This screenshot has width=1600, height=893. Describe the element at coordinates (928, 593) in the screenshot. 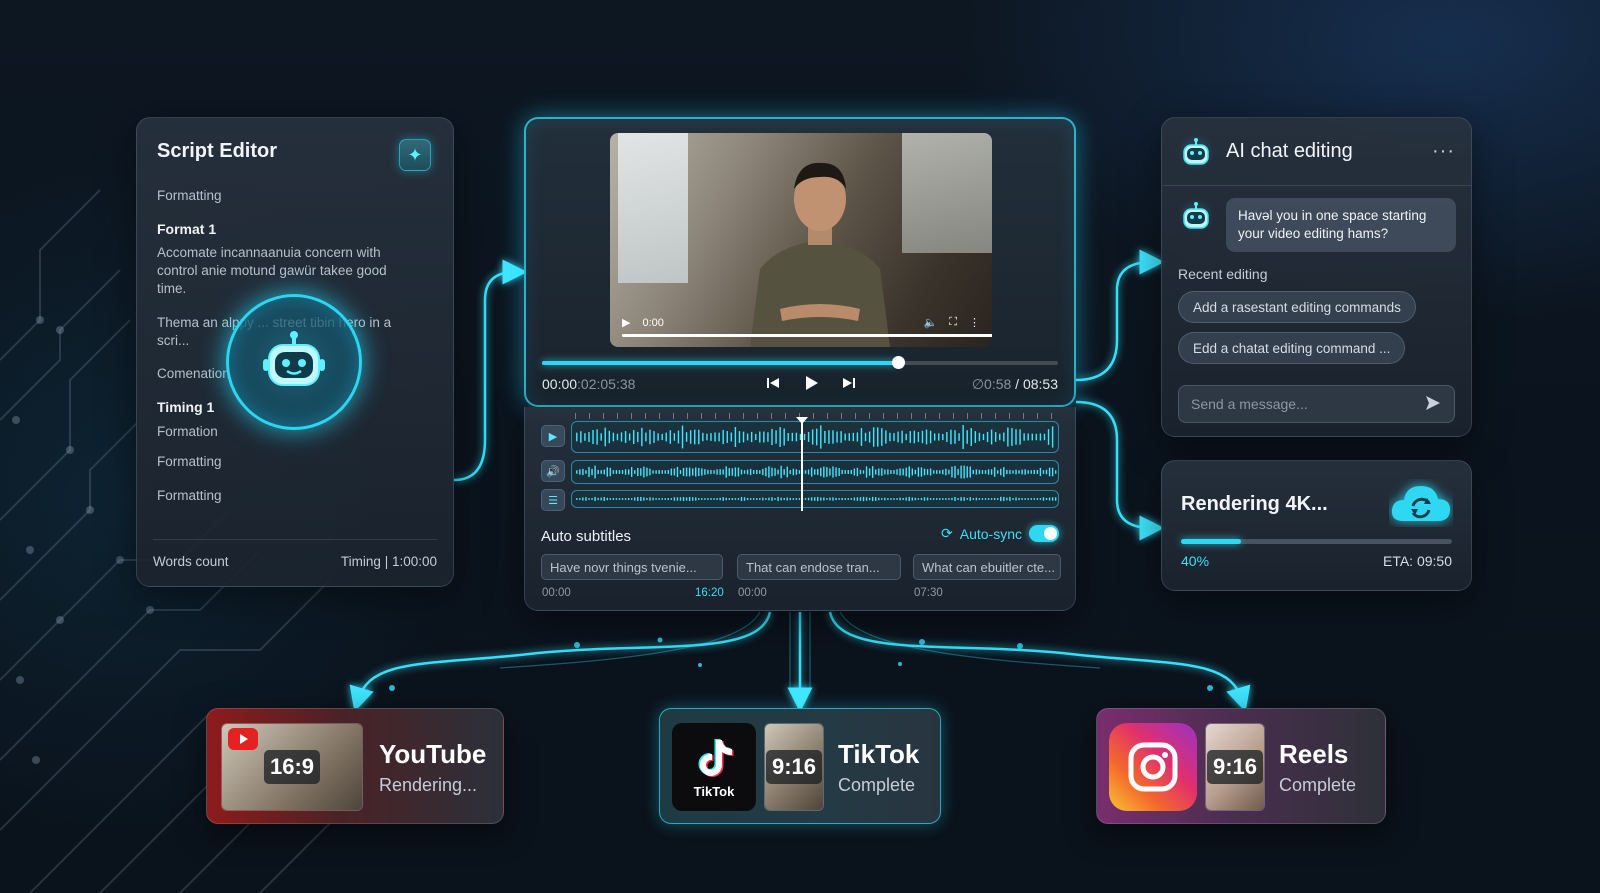

I see `subtitle-3-start: 07:30` at that location.